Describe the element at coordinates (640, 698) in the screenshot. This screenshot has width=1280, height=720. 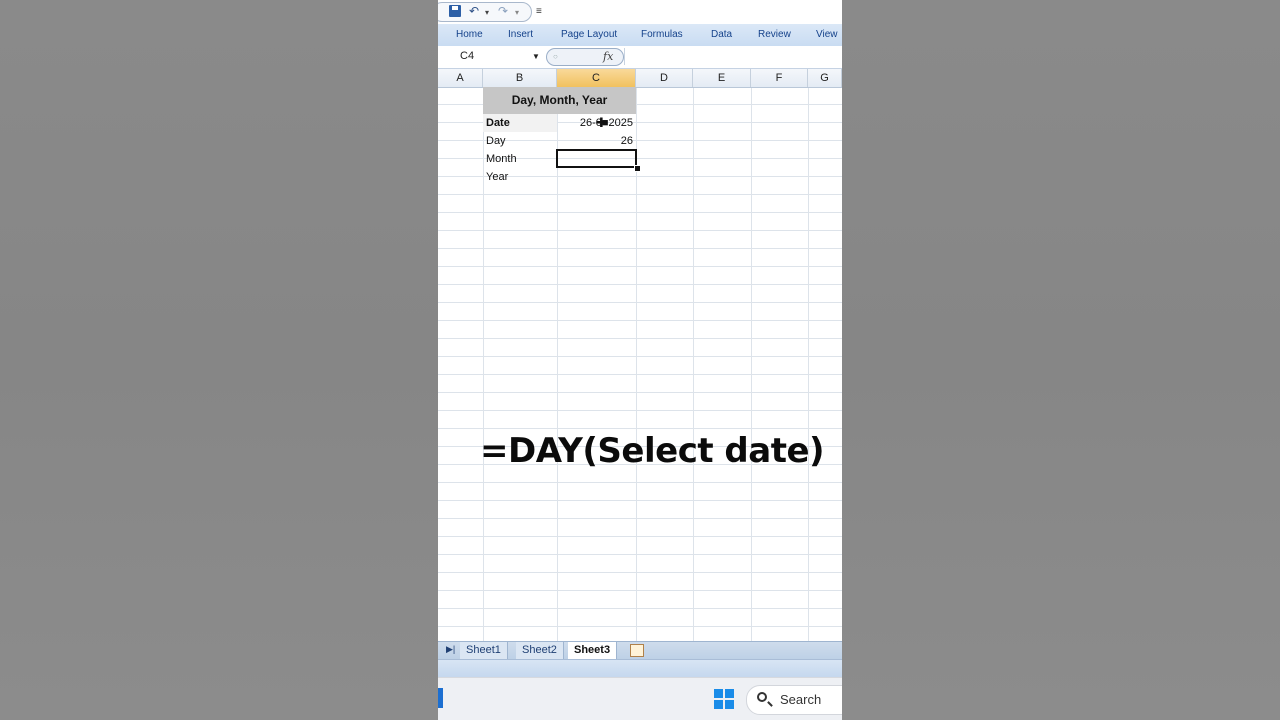
I see `windows-taskbar: Search` at that location.